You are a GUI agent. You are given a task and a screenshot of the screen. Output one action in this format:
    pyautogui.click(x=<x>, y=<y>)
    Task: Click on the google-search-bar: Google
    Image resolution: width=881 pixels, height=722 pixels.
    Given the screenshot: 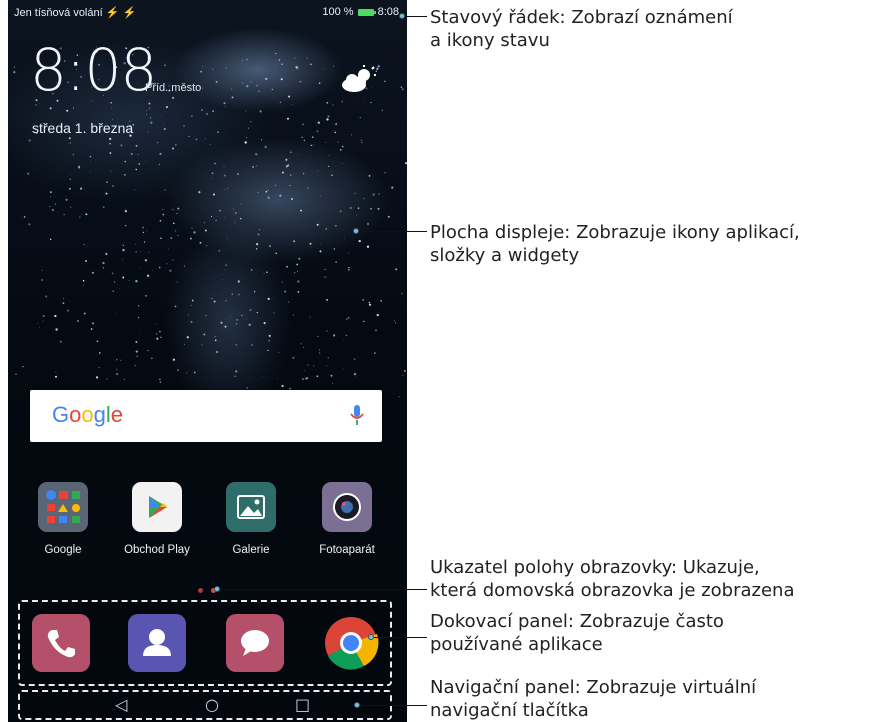 What is the action you would take?
    pyautogui.click(x=206, y=416)
    